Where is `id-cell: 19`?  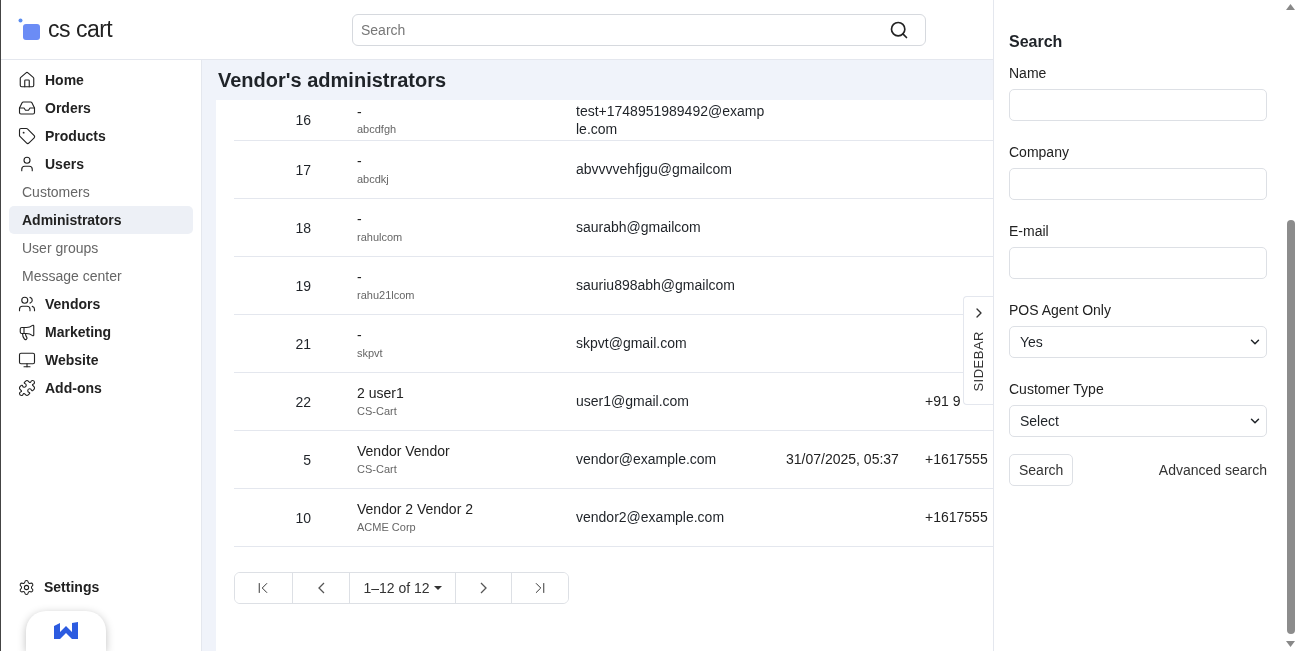 id-cell: 19 is located at coordinates (303, 285).